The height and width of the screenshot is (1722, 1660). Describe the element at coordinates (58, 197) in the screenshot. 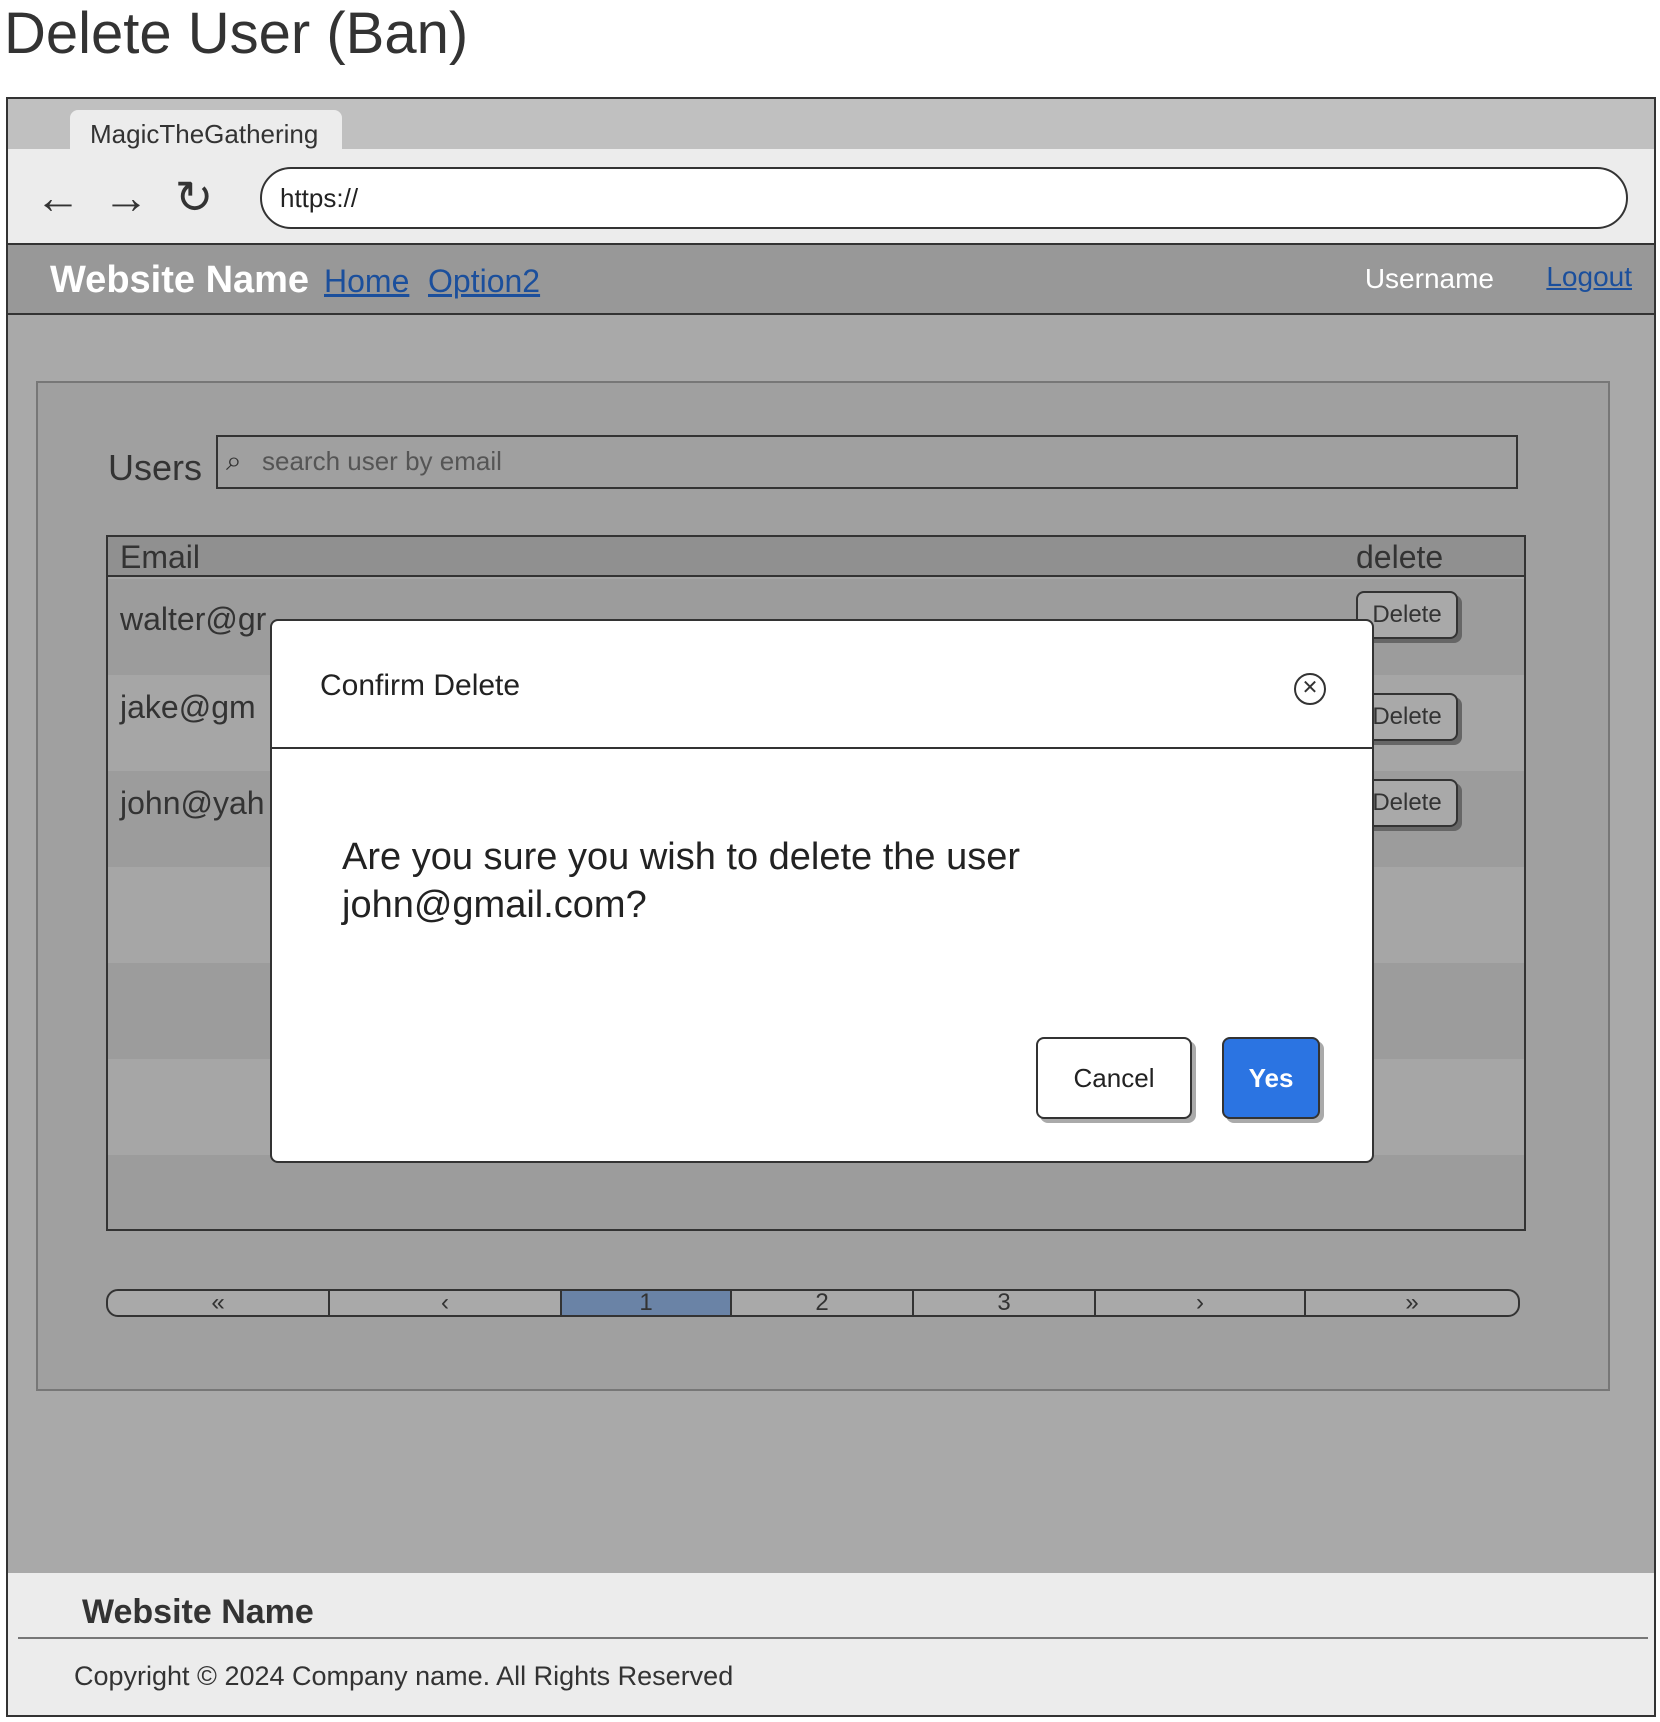

I see `arrow-left-icon: ←` at that location.